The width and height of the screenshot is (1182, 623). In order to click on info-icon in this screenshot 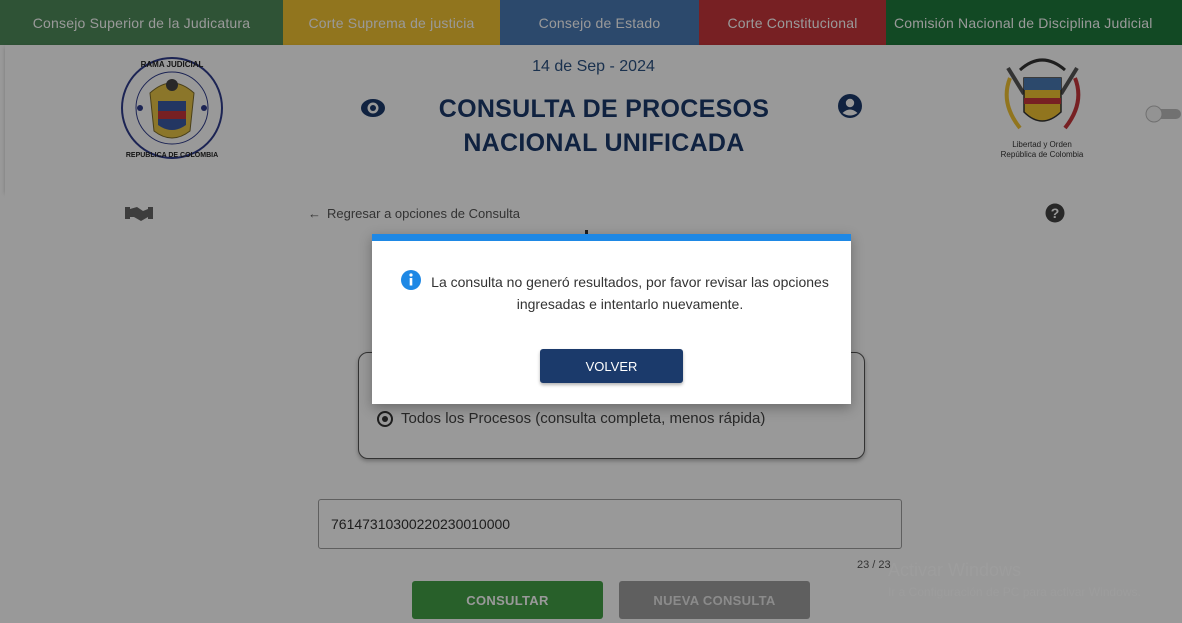, I will do `click(411, 280)`.